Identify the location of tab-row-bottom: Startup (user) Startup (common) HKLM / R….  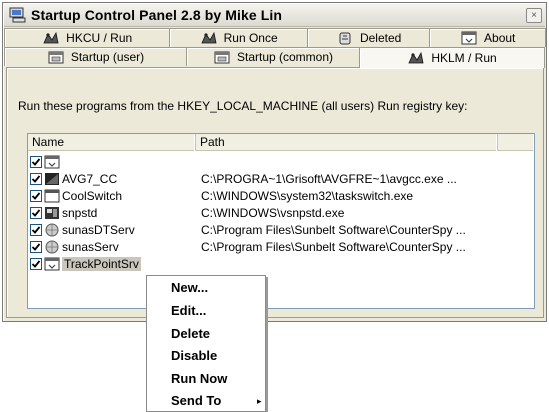
(274, 57).